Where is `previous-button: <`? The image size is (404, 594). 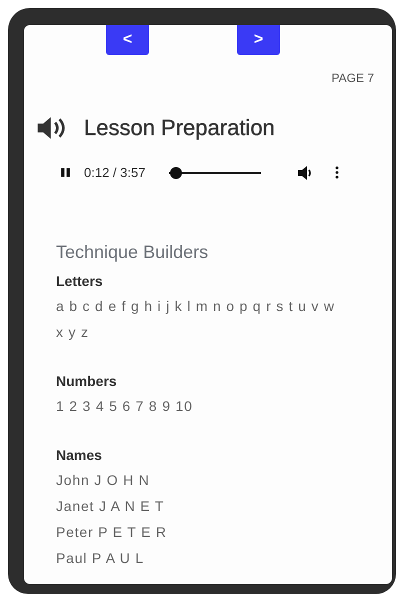 previous-button: < is located at coordinates (127, 40).